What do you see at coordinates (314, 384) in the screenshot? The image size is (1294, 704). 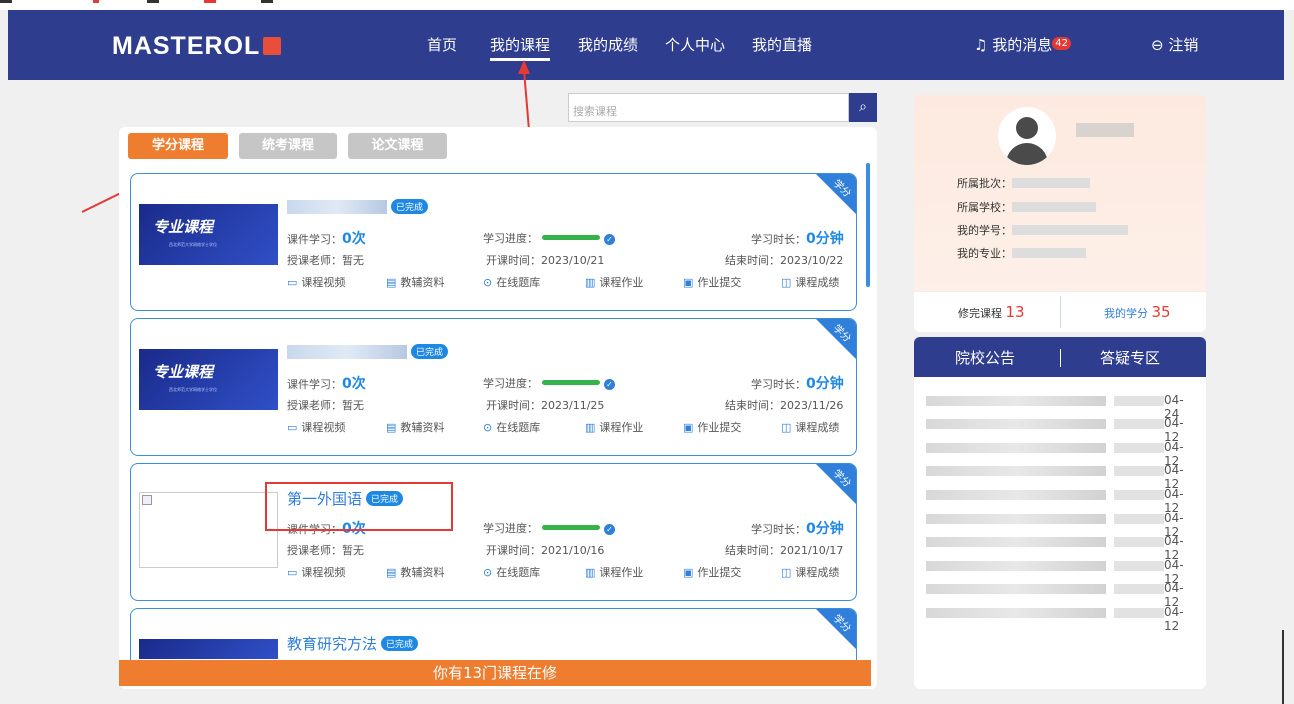 I see `study-count-label: 课件学习：` at bounding box center [314, 384].